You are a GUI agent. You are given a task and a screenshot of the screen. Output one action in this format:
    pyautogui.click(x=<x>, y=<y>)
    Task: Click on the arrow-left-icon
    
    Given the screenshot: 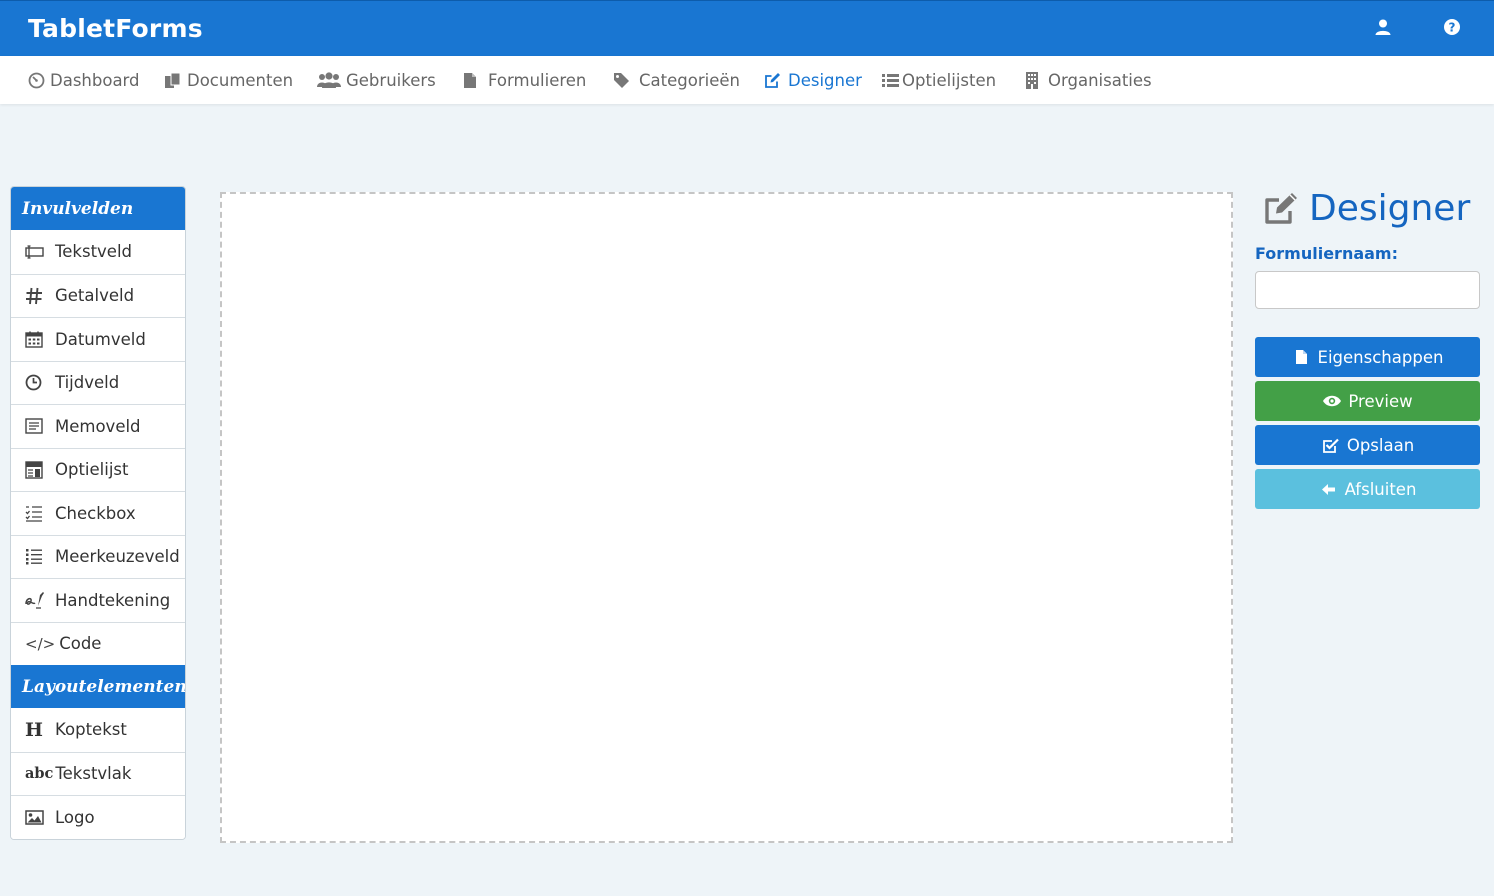 What is the action you would take?
    pyautogui.click(x=1329, y=489)
    